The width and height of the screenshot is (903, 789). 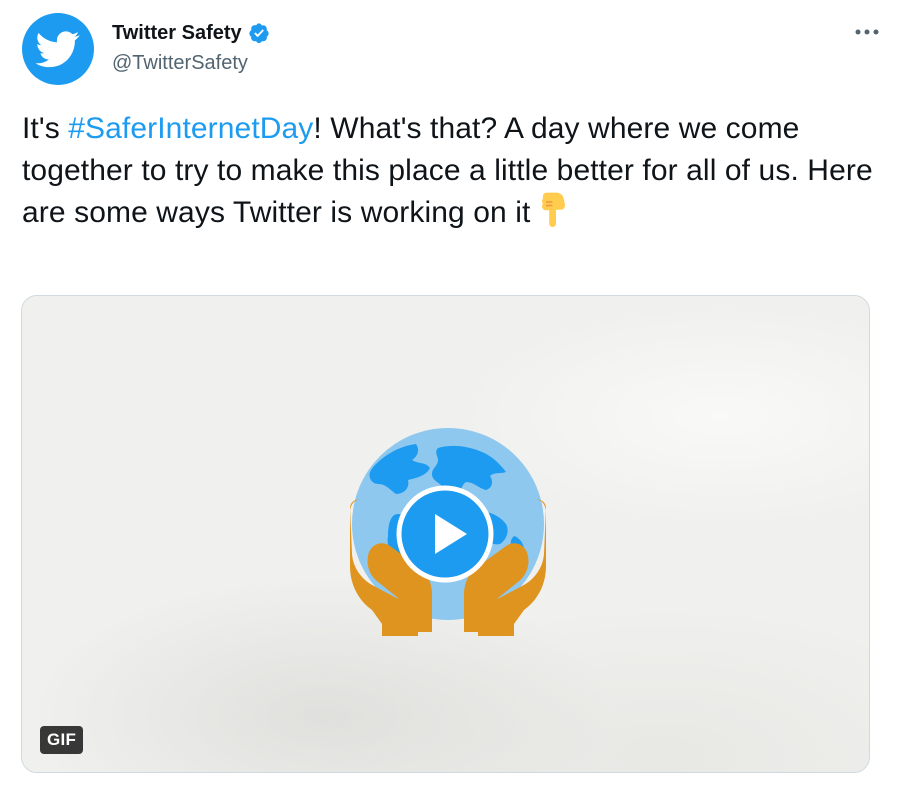 I want to click on tweet-header: Twitter Safety @TwitterSafety, so click(x=452, y=49).